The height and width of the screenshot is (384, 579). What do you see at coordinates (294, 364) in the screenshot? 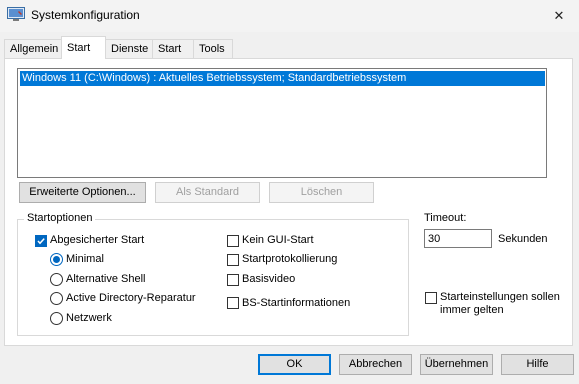
I see `ok-button: OK` at bounding box center [294, 364].